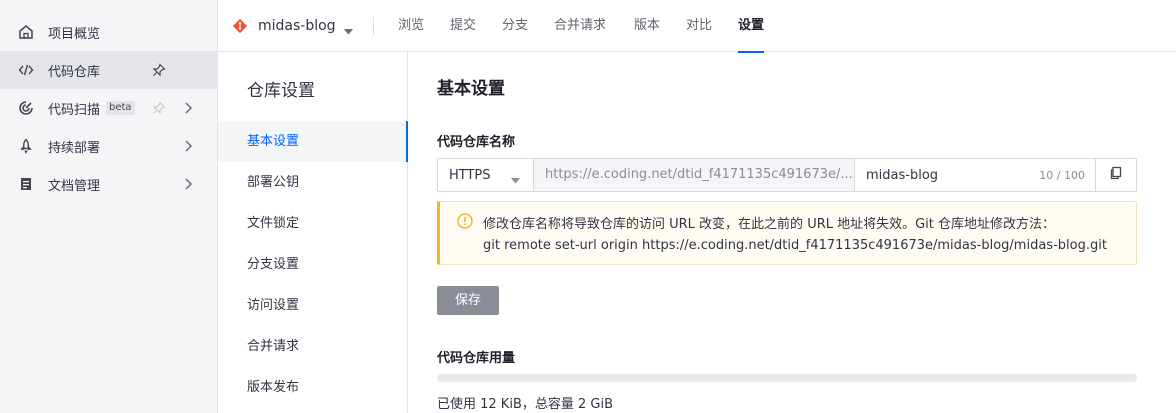 The width and height of the screenshot is (1176, 413). Describe the element at coordinates (74, 148) in the screenshot. I see `nav-label: 持续部署` at that location.